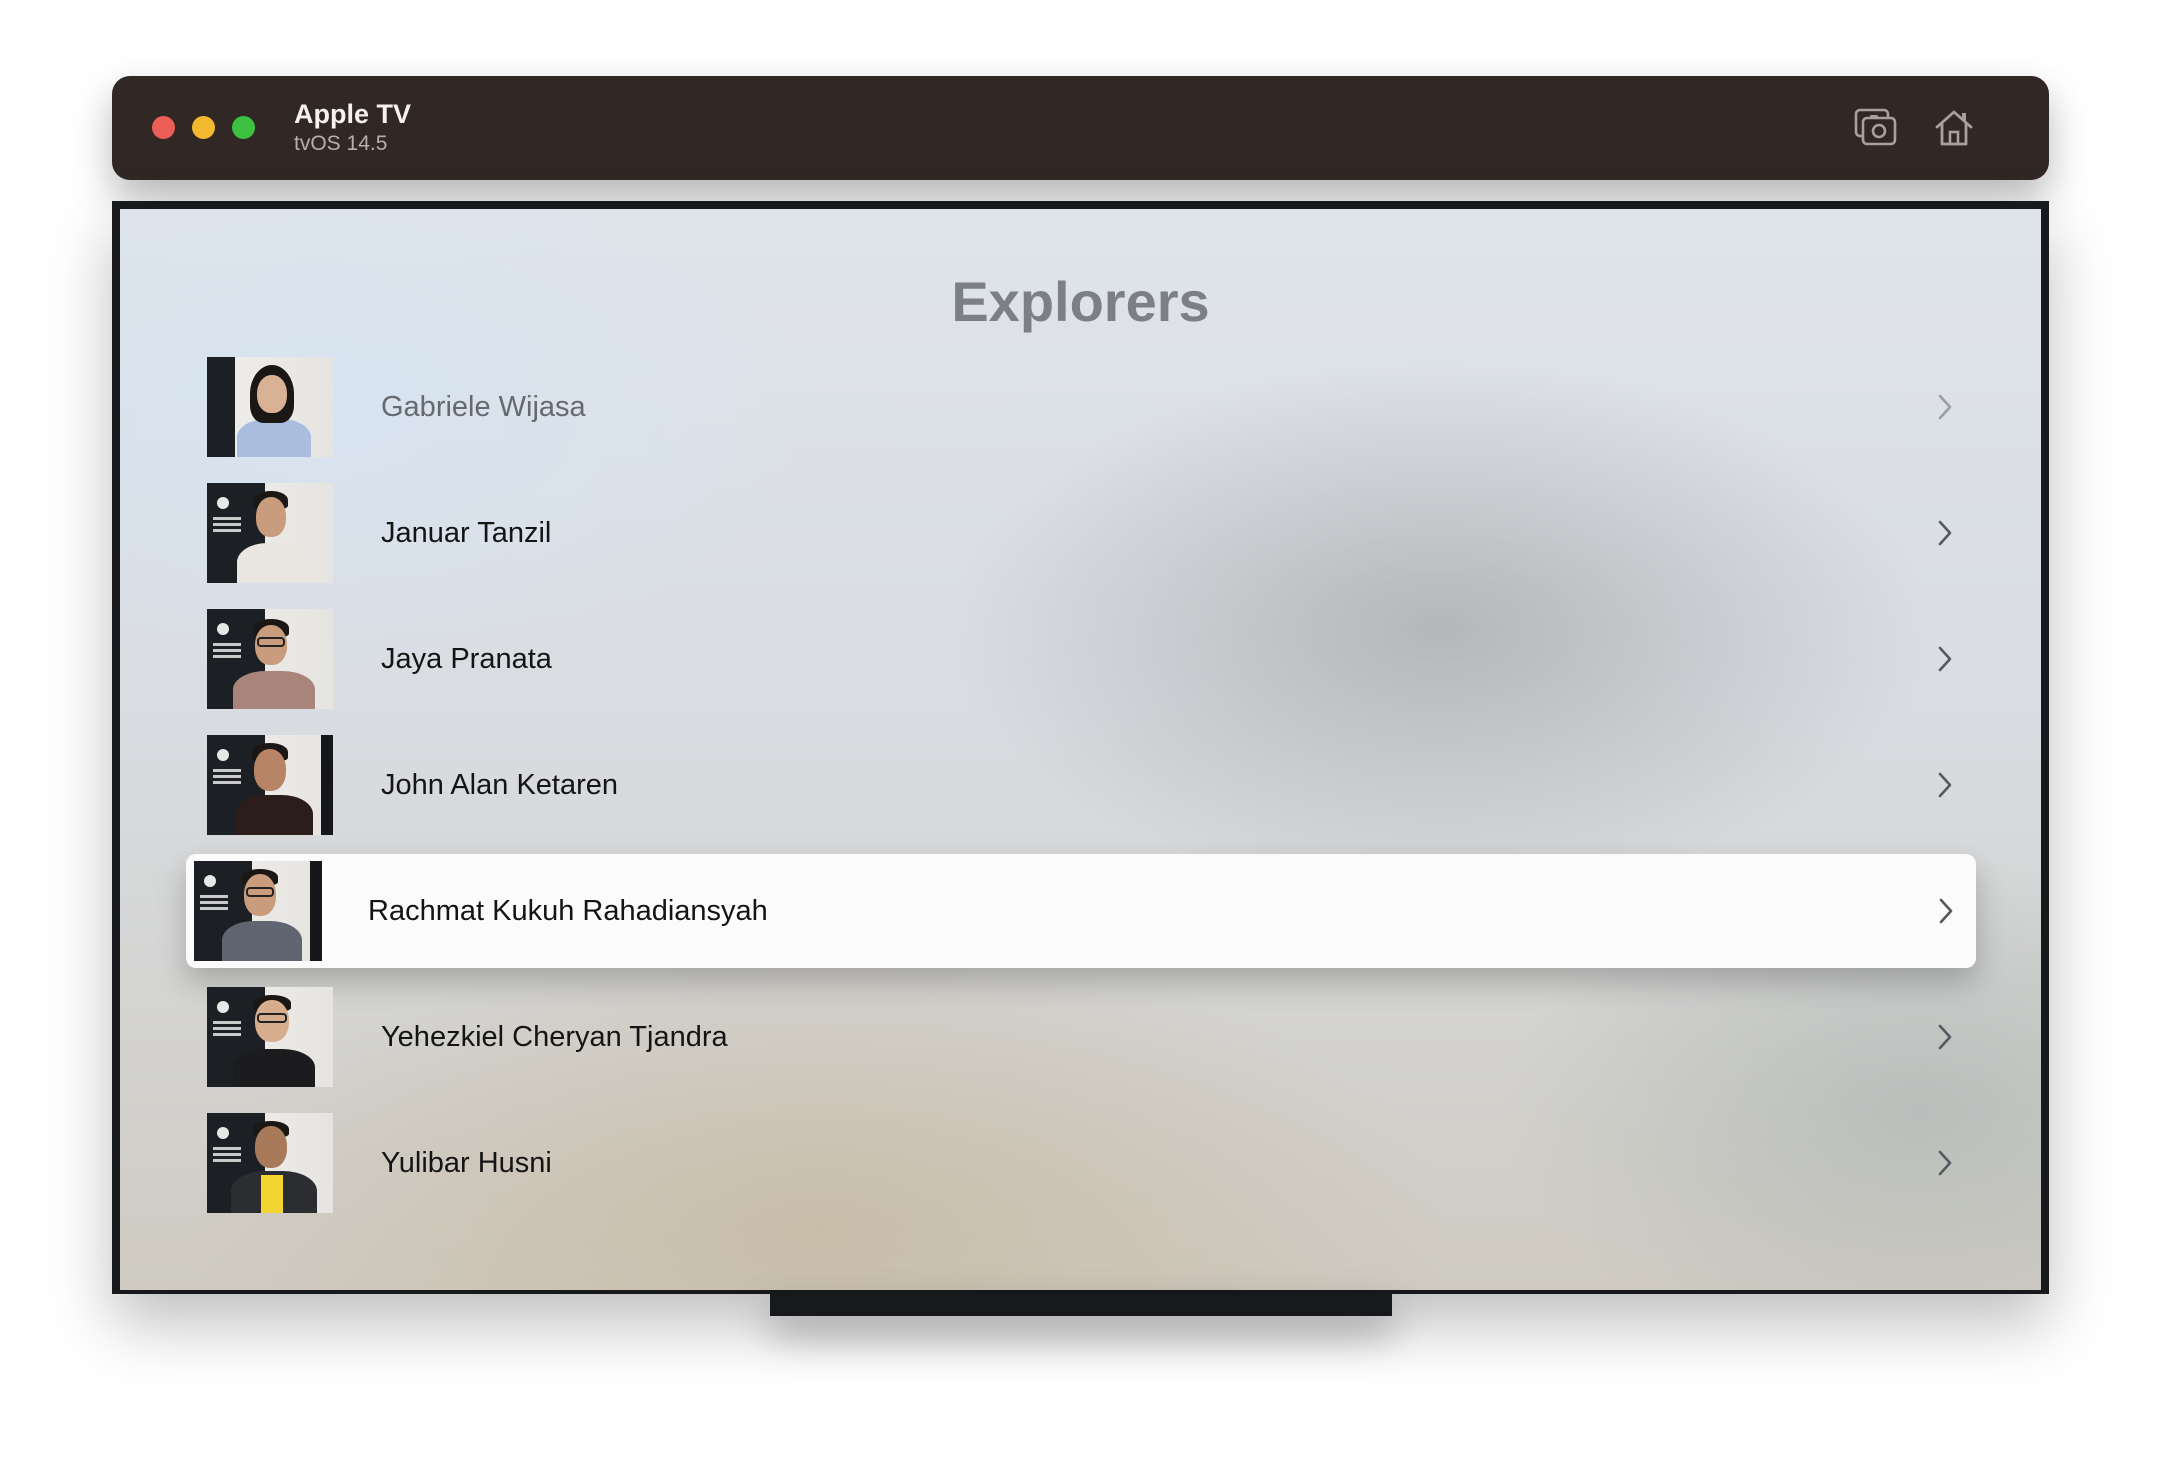  What do you see at coordinates (483, 407) in the screenshot?
I see `row-name: Gabriele Wijasa` at bounding box center [483, 407].